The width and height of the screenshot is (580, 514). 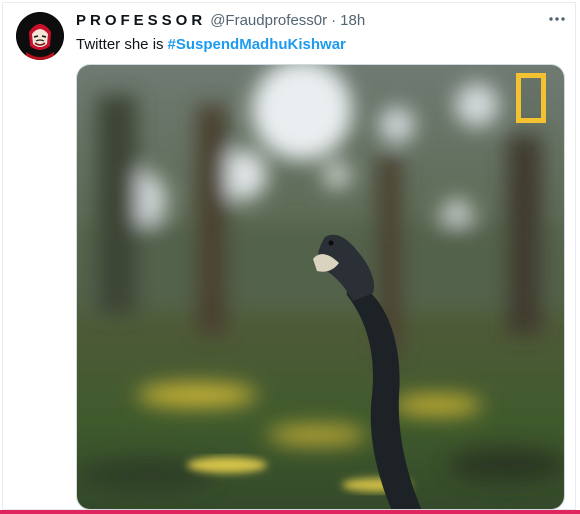 What do you see at coordinates (290, 512) in the screenshot?
I see `bottom-divider` at bounding box center [290, 512].